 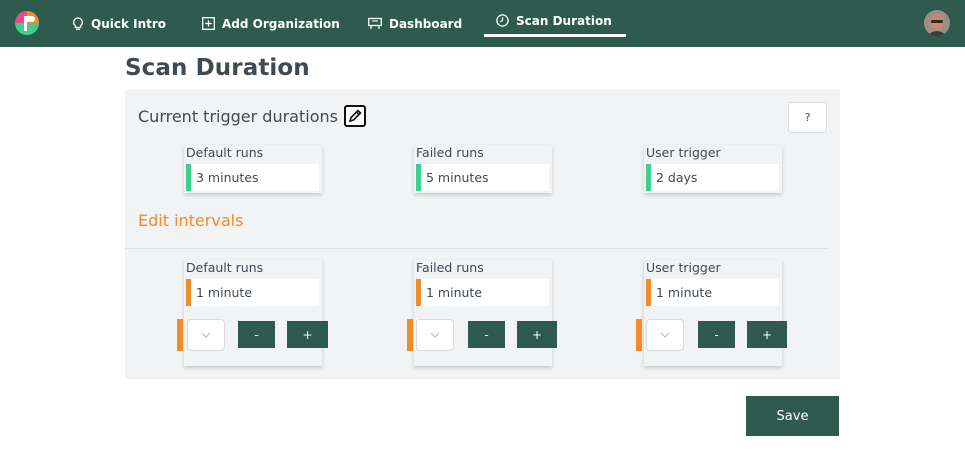 I want to click on edit-icon, so click(x=354, y=116).